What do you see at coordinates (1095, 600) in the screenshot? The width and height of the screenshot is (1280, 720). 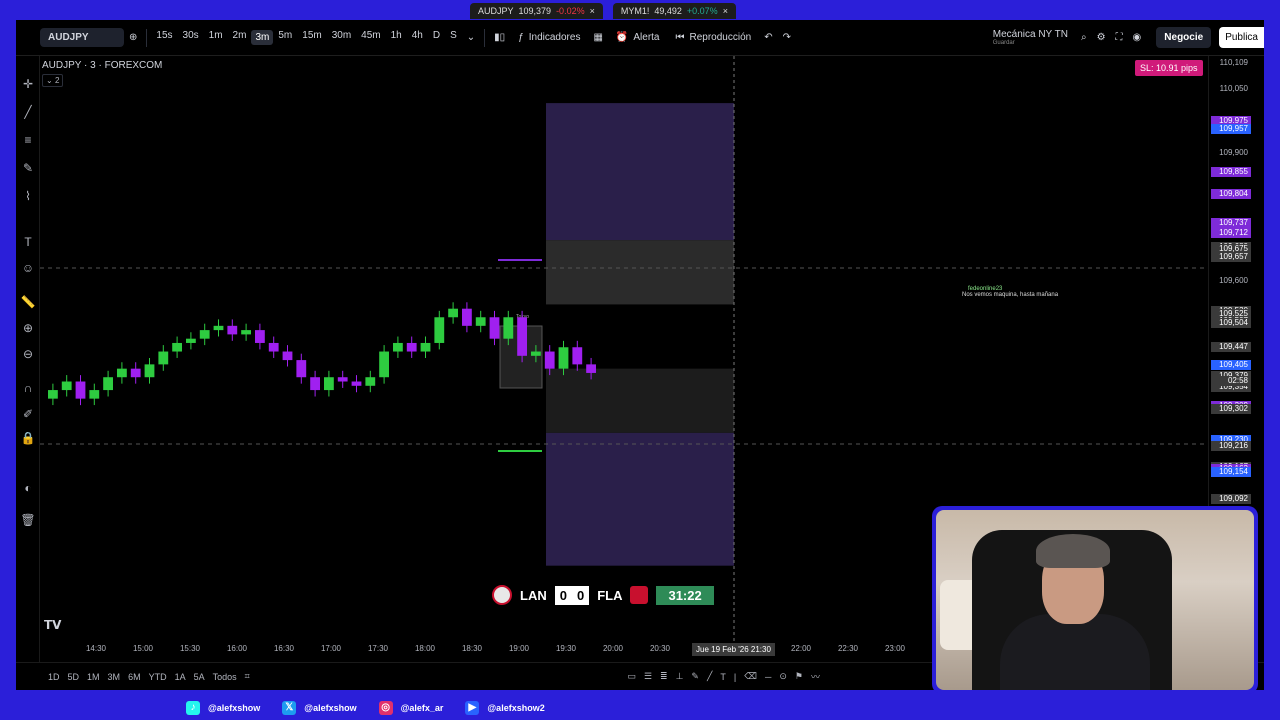 I see `webcam-overlay` at bounding box center [1095, 600].